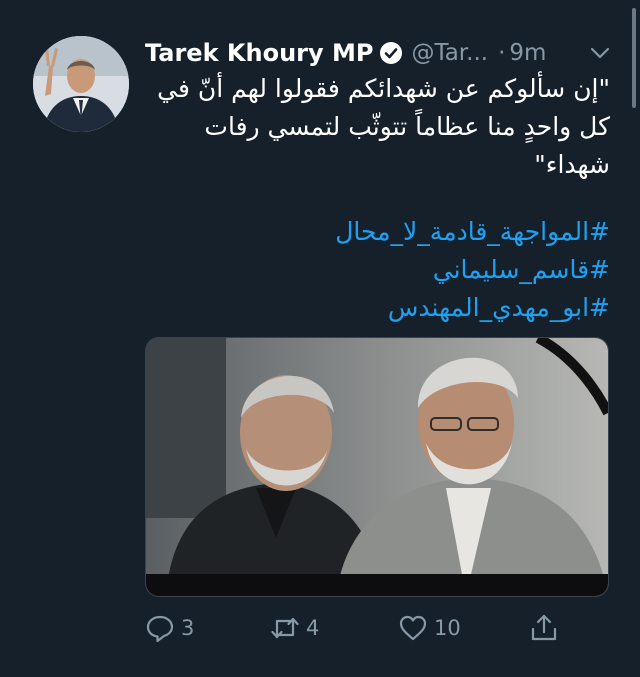 This screenshot has width=640, height=677. What do you see at coordinates (407, 126) in the screenshot?
I see `tweet-text-line: كل واحدٍ منا عظاماً تتوثّب لتمسي رفات` at bounding box center [407, 126].